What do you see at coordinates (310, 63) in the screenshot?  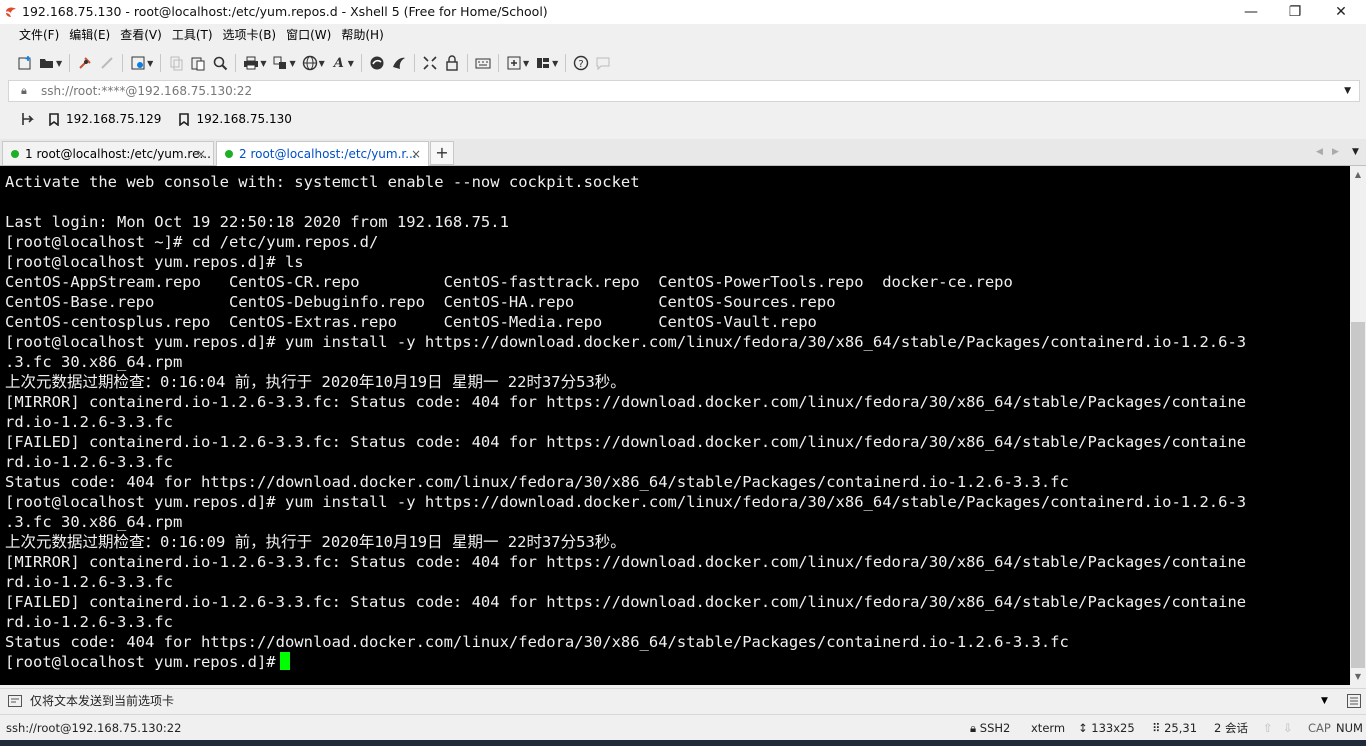 I see `globe-icon` at bounding box center [310, 63].